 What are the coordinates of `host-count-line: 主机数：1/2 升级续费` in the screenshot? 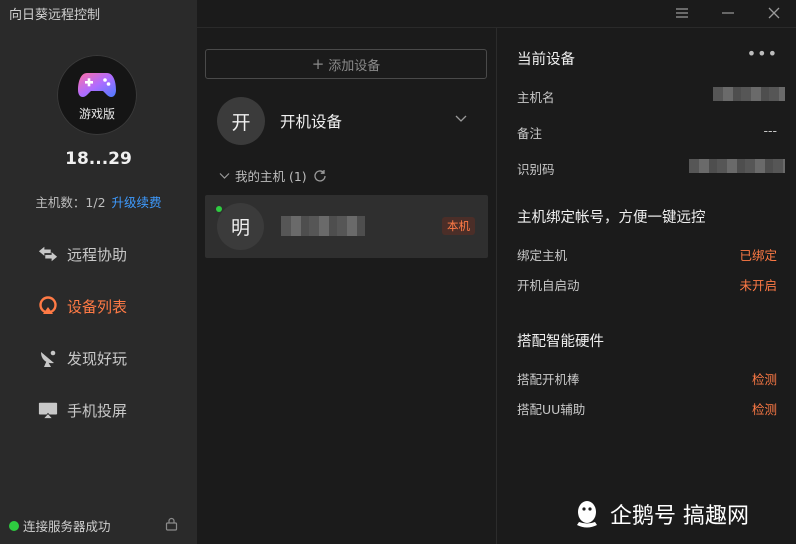 It's located at (98, 201).